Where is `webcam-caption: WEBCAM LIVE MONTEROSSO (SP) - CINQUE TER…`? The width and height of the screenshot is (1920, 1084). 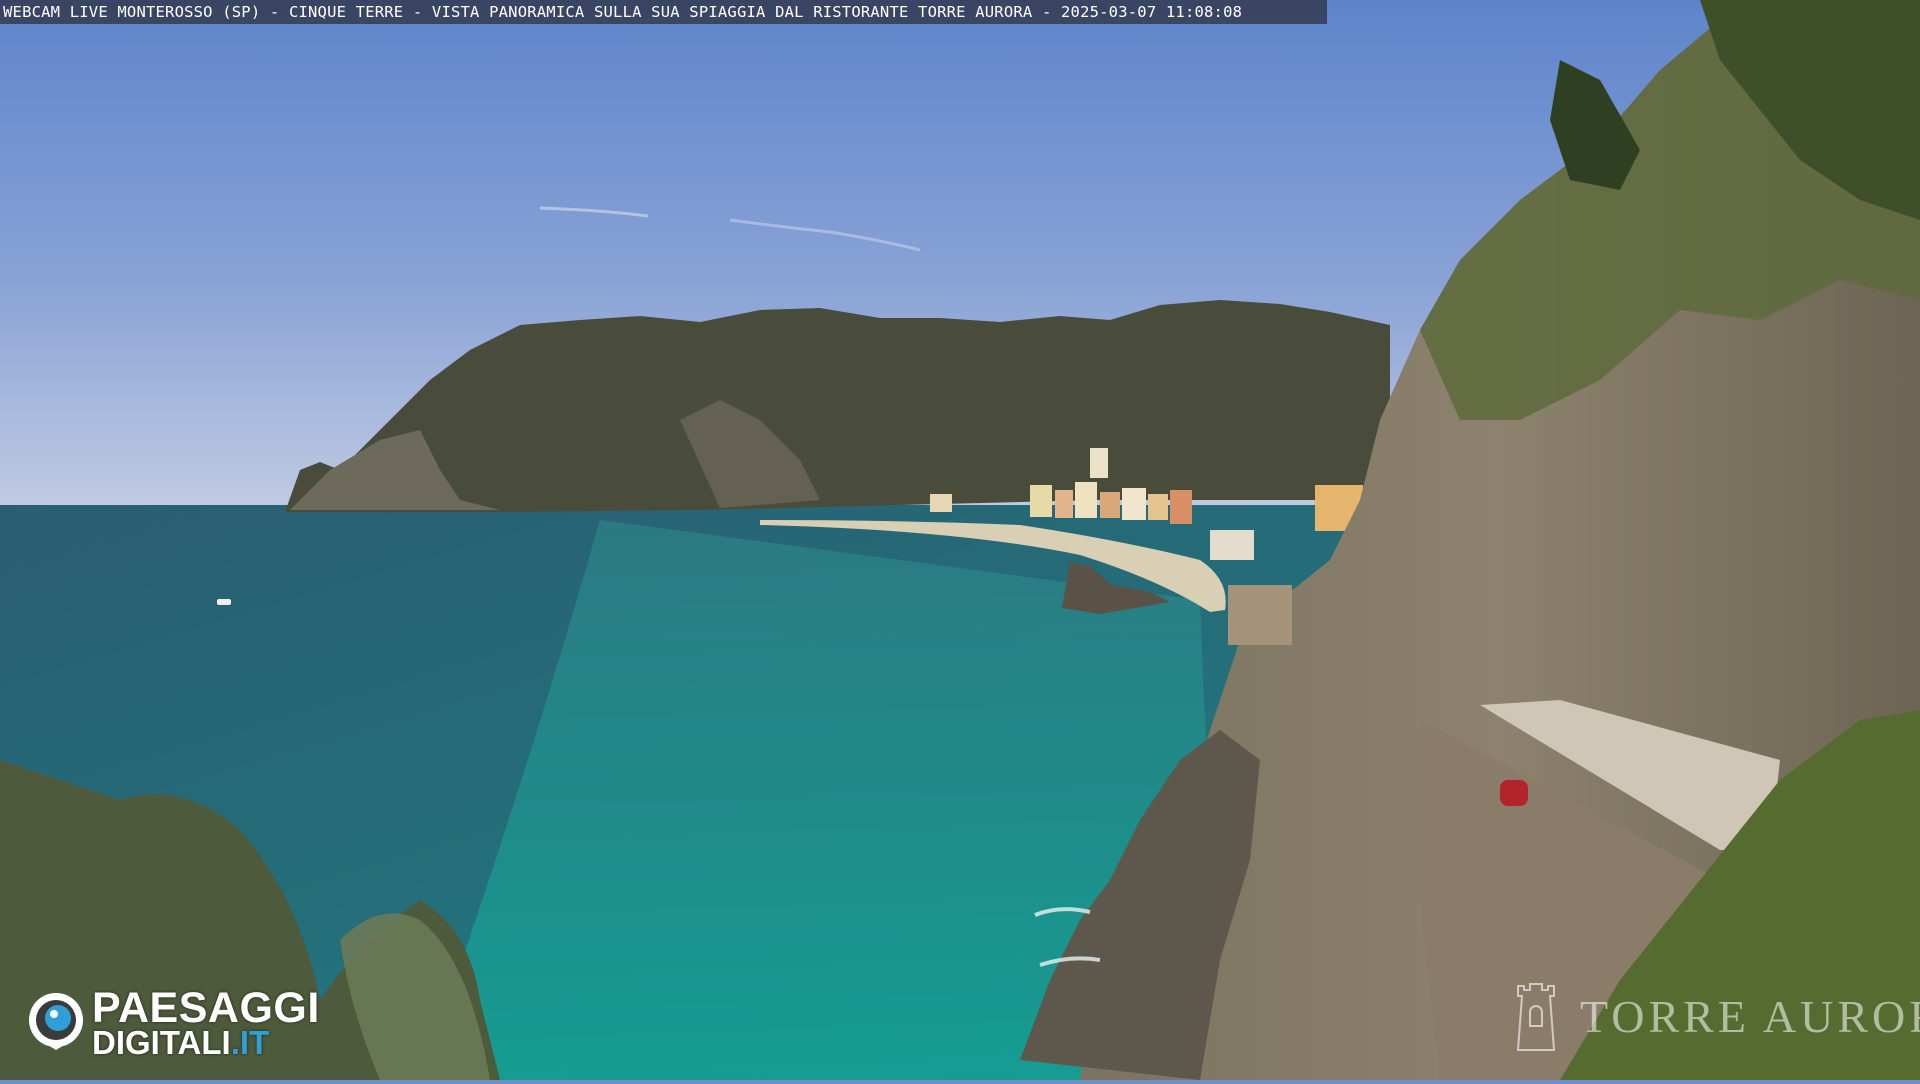 webcam-caption: WEBCAM LIVE MONTEROSSO (SP) - CINQUE TER… is located at coordinates (623, 12).